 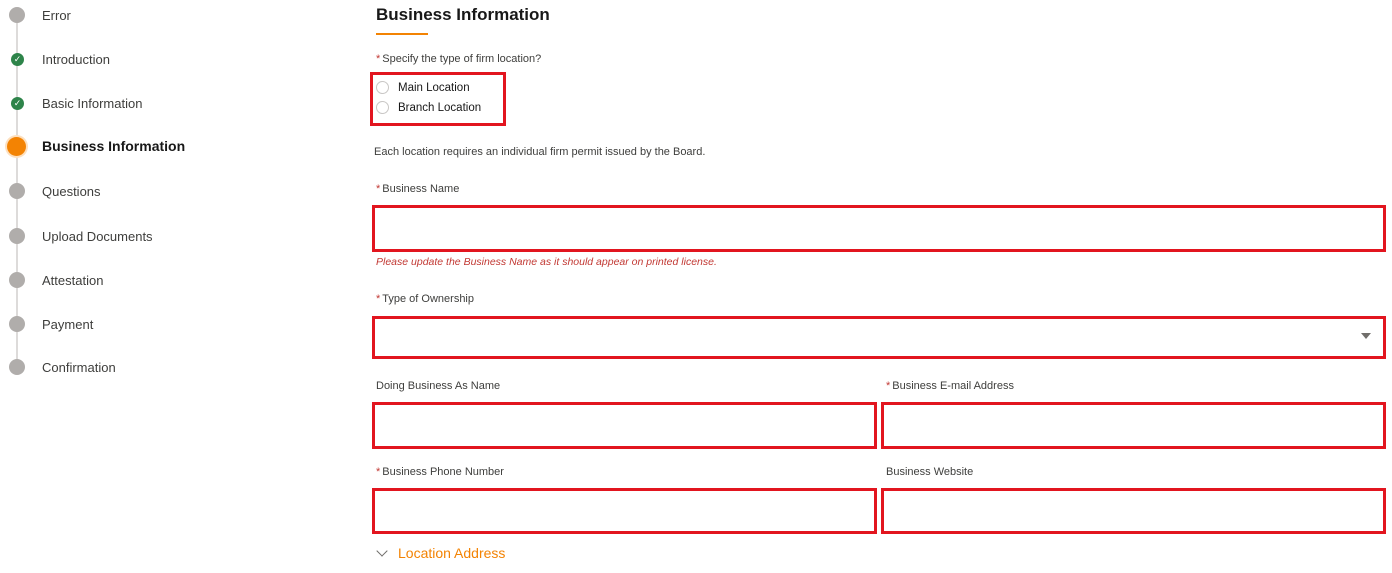 What do you see at coordinates (879, 337) in the screenshot?
I see `ownership-type-select` at bounding box center [879, 337].